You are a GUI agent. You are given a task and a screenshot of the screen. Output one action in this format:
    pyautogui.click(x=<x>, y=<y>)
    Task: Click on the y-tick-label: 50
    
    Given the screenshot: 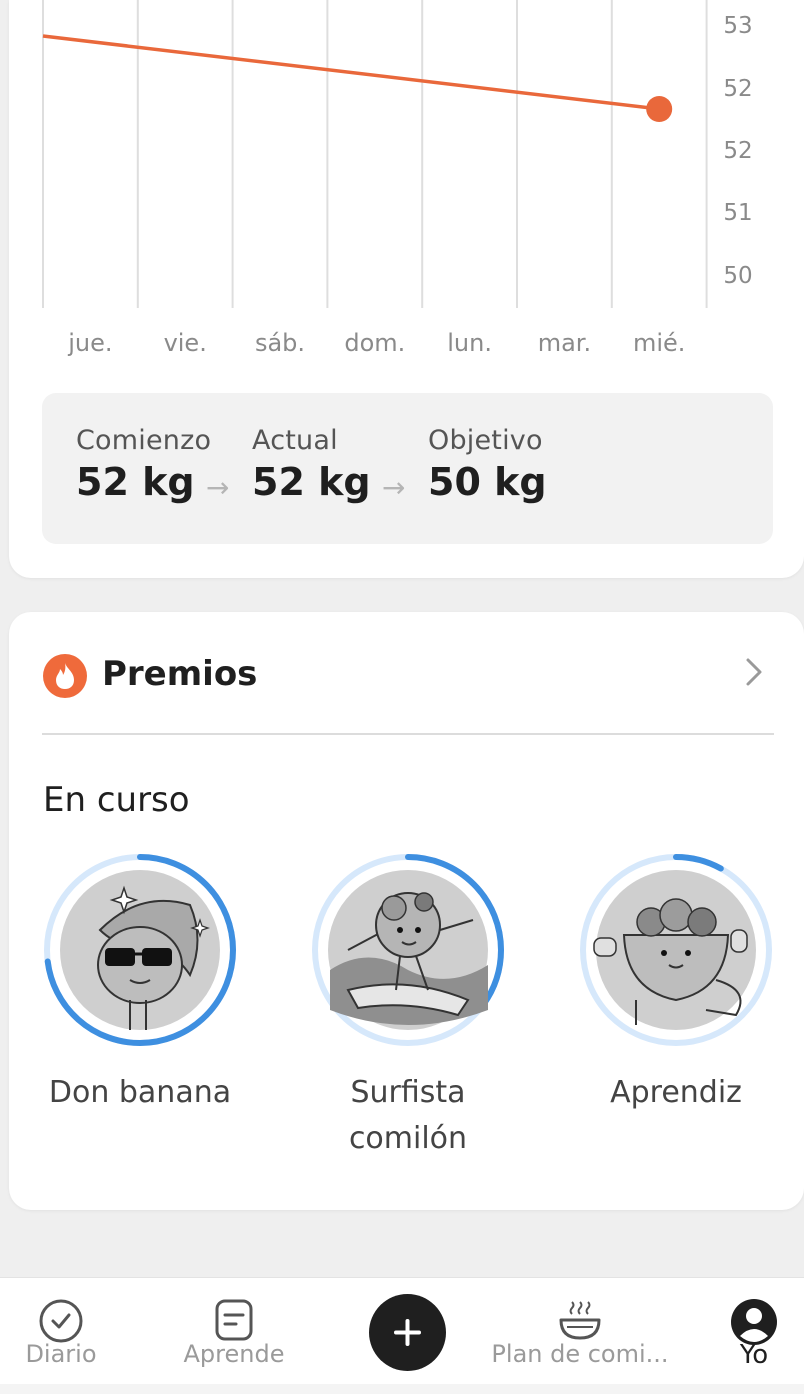 What is the action you would take?
    pyautogui.click(x=737, y=276)
    